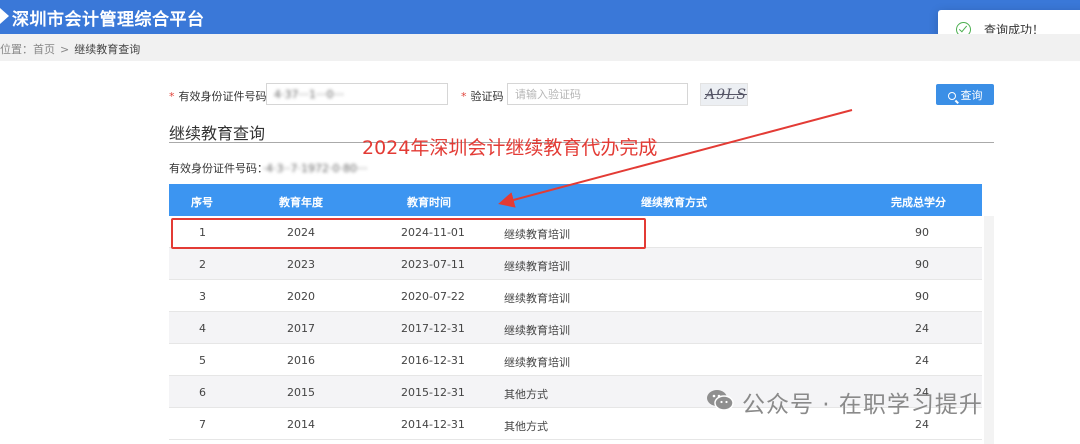  What do you see at coordinates (540, 47) in the screenshot?
I see `breadcrumb: 位置：首页 > 继续教育查询` at bounding box center [540, 47].